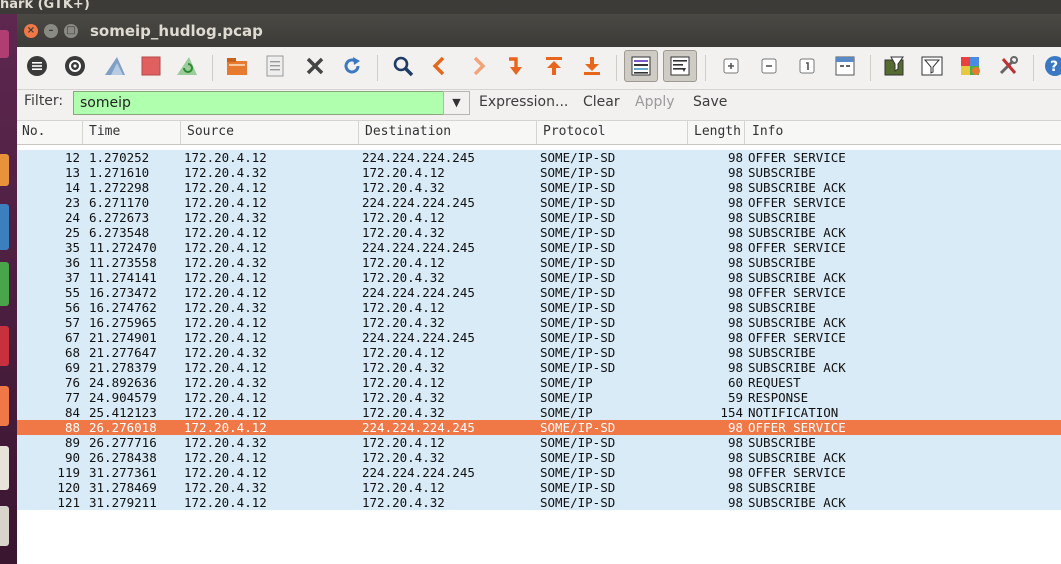  I want to click on column-header-info: Info, so click(767, 131).